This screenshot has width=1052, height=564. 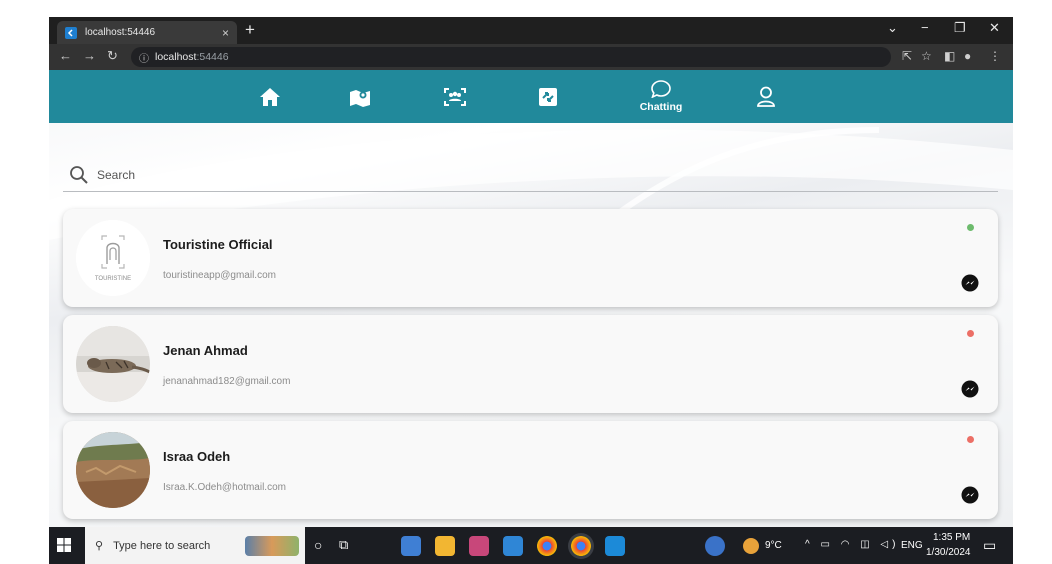 What do you see at coordinates (967, 56) in the screenshot?
I see `profile-avatar-icon: ●` at bounding box center [967, 56].